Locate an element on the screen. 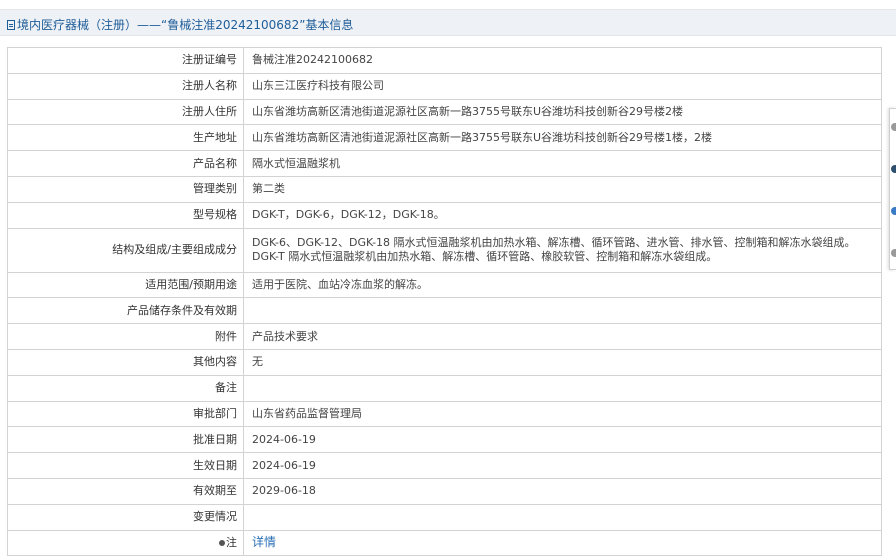 The image size is (896, 558). row-label: 管理类别 is located at coordinates (125, 189).